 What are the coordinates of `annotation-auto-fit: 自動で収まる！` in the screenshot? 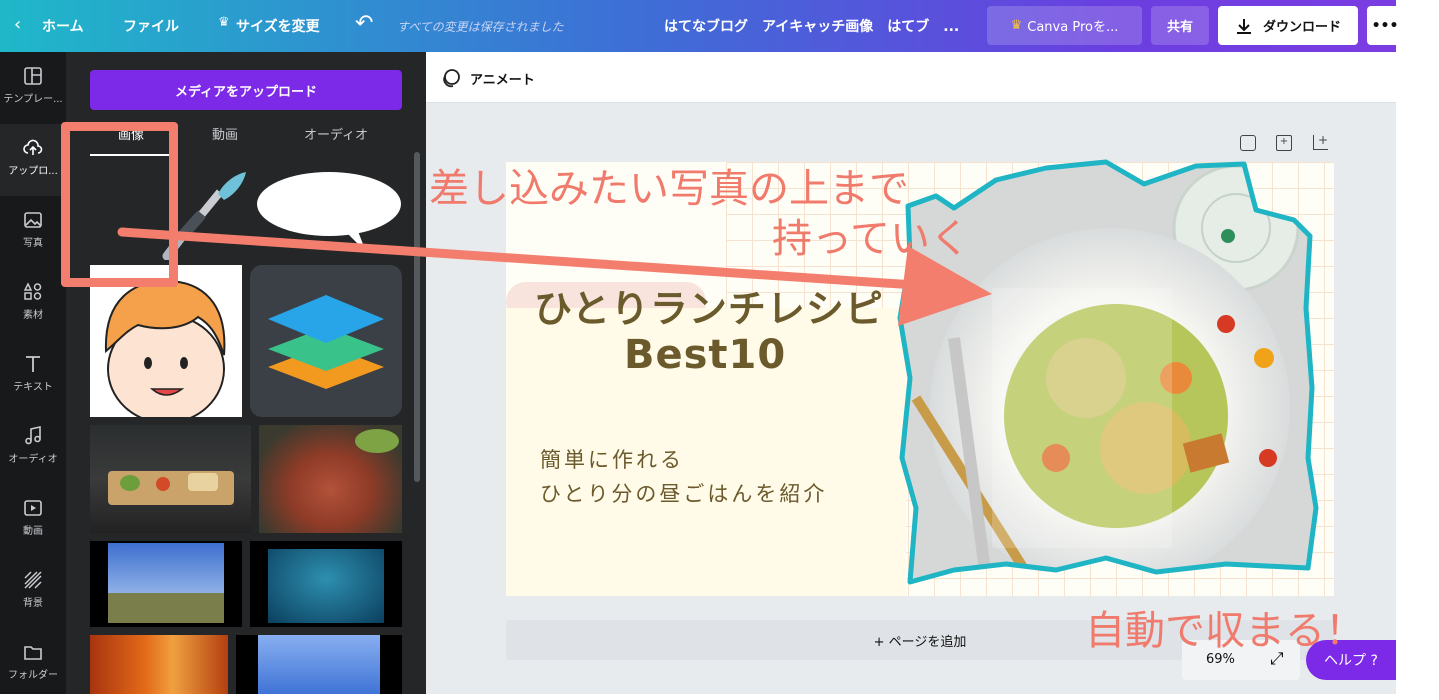 It's located at (1225, 631).